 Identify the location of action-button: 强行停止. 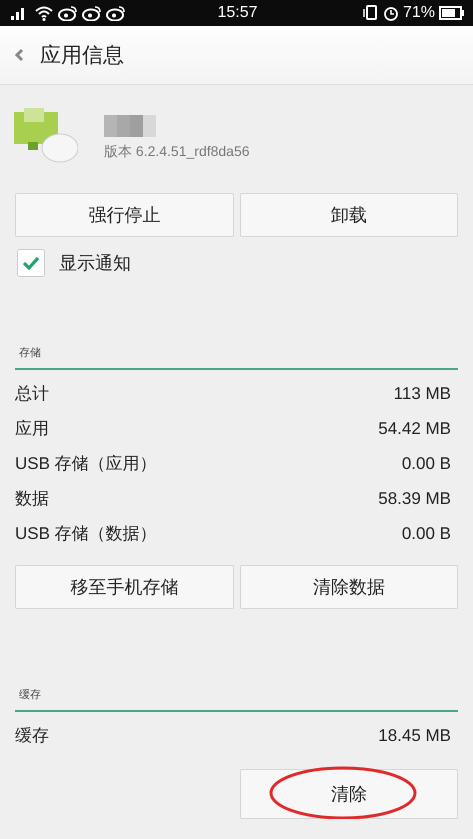
(124, 215).